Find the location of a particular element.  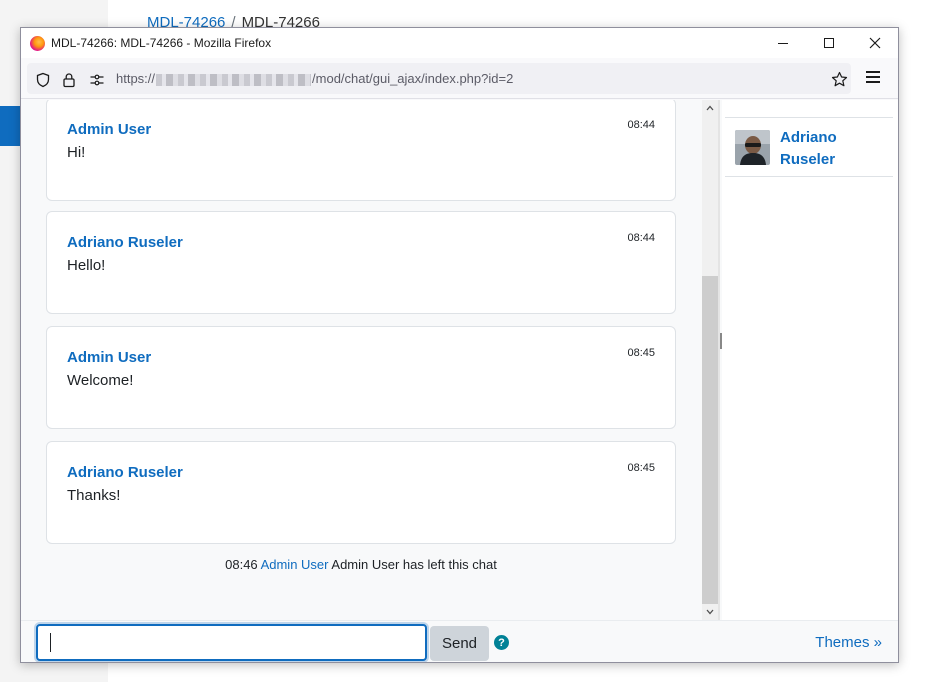

url-redacted-host is located at coordinates (234, 79).